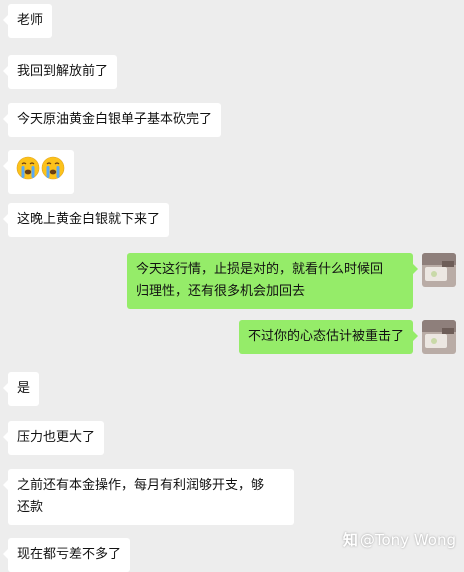 The height and width of the screenshot is (572, 464). I want to click on message-line: 归理性，还有很多机会加回去, so click(221, 291).